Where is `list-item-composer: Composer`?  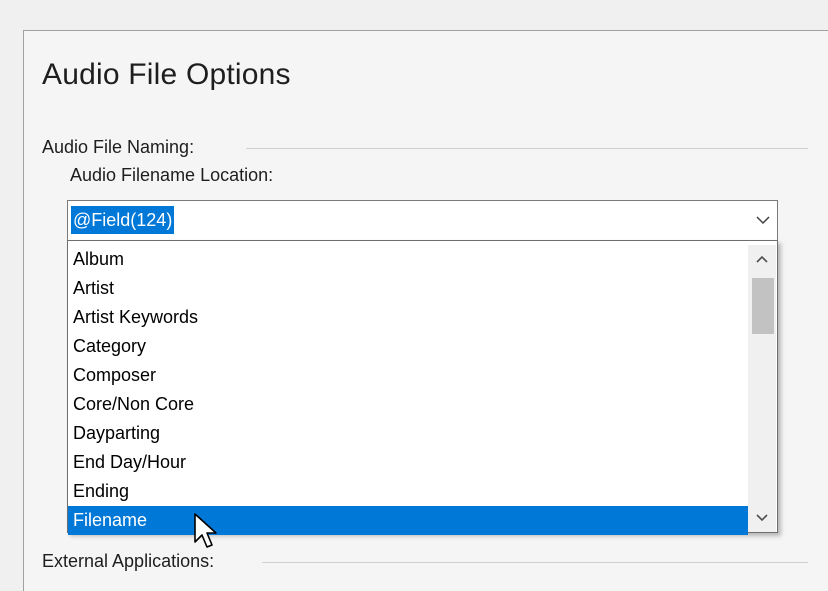
list-item-composer: Composer is located at coordinates (408, 375).